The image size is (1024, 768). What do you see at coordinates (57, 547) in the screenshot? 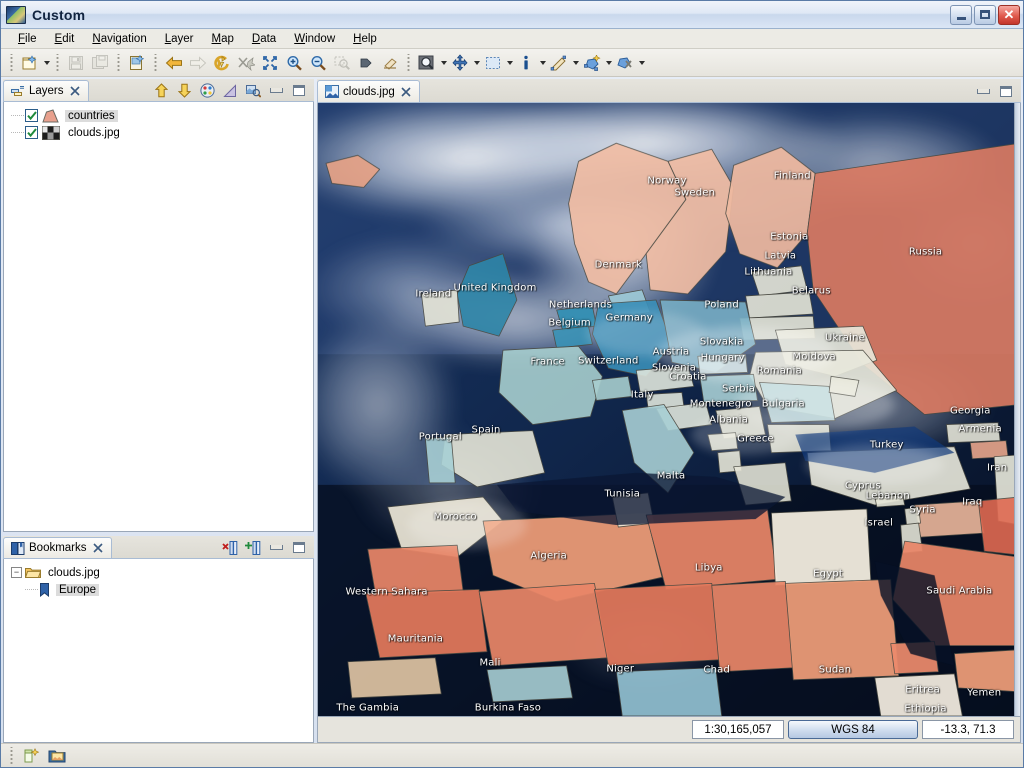
I see `tab-bookmarks: Bookmarks` at bounding box center [57, 547].